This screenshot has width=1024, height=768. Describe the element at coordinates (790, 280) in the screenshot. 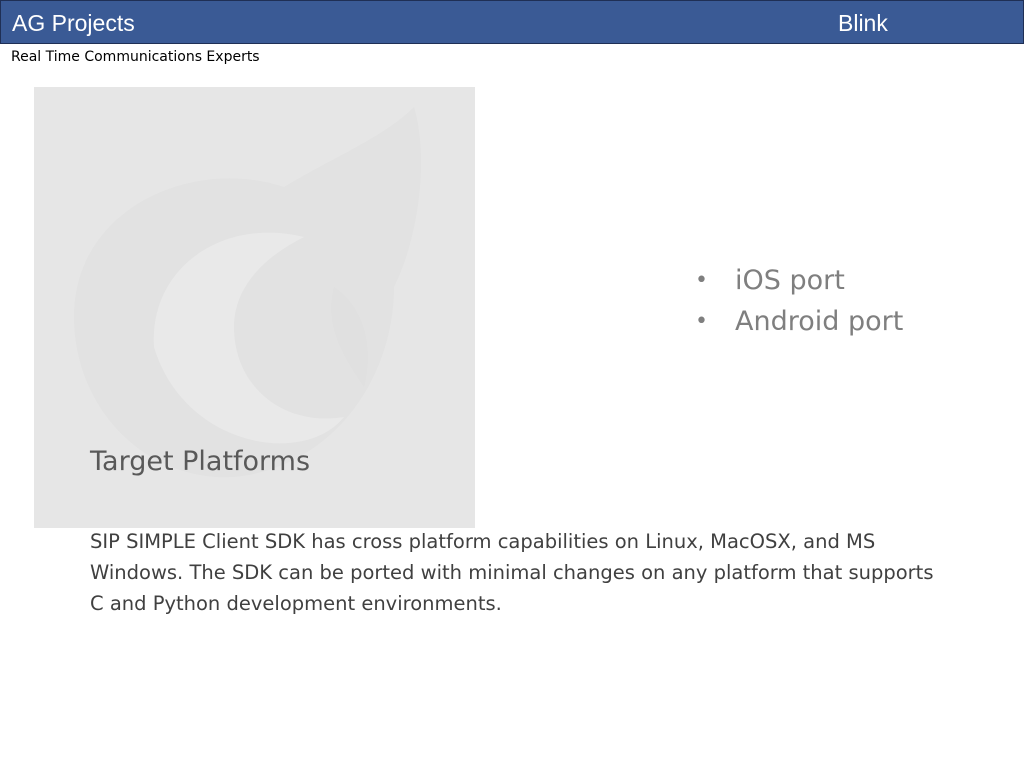

I see `list-item-label: iOS port` at that location.